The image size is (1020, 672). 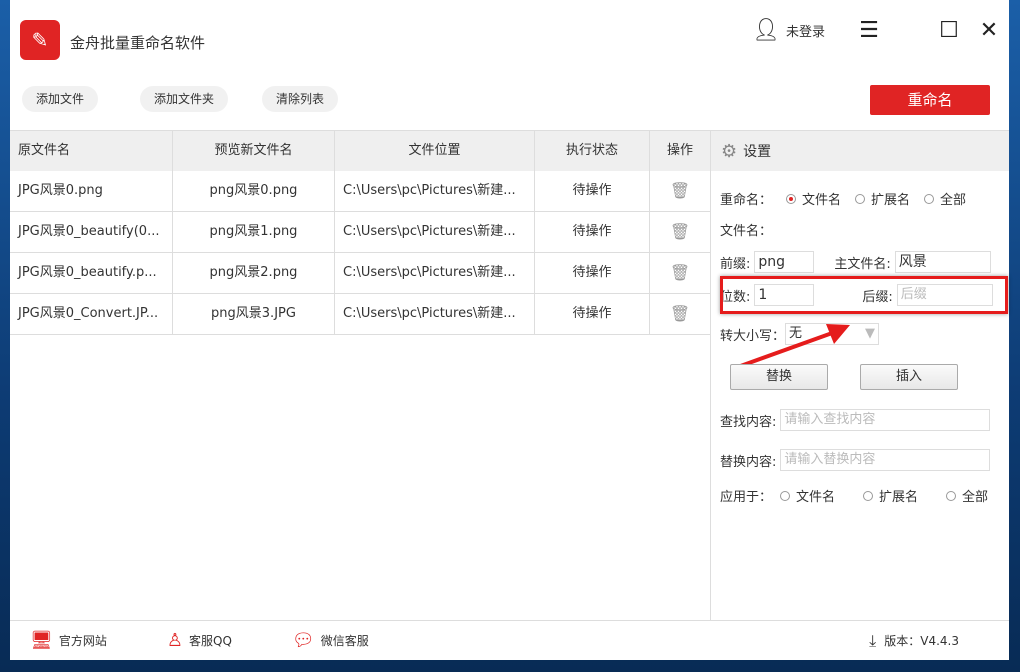 I want to click on login-label: 未登录, so click(x=805, y=32).